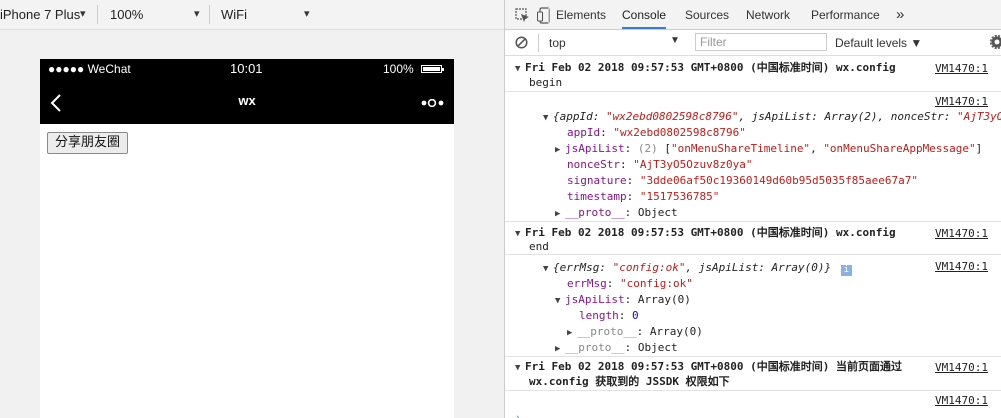 This screenshot has height=418, width=1001. Describe the element at coordinates (643, 196) in the screenshot. I see `object-property: timestamp: "1517536785"` at that location.